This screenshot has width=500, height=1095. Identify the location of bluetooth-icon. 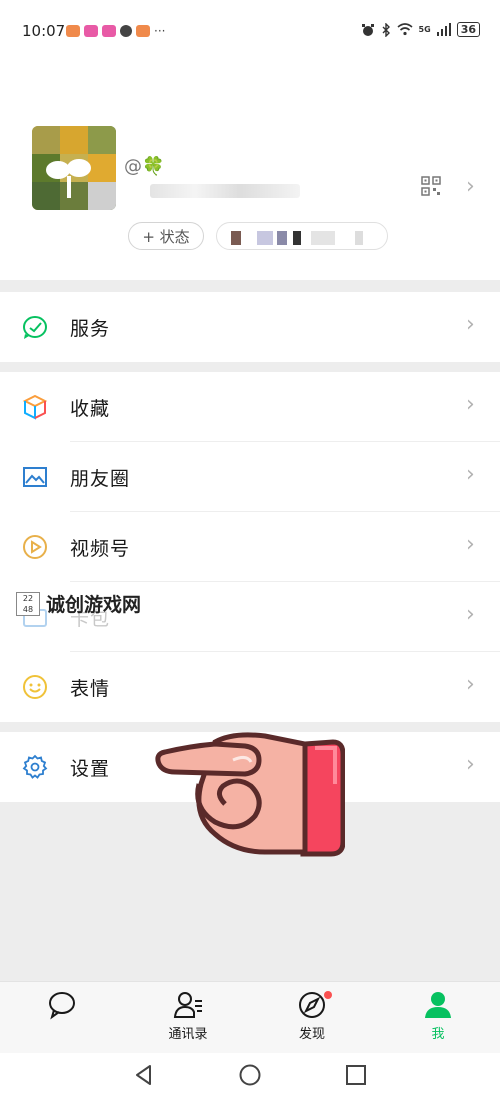
(386, 29).